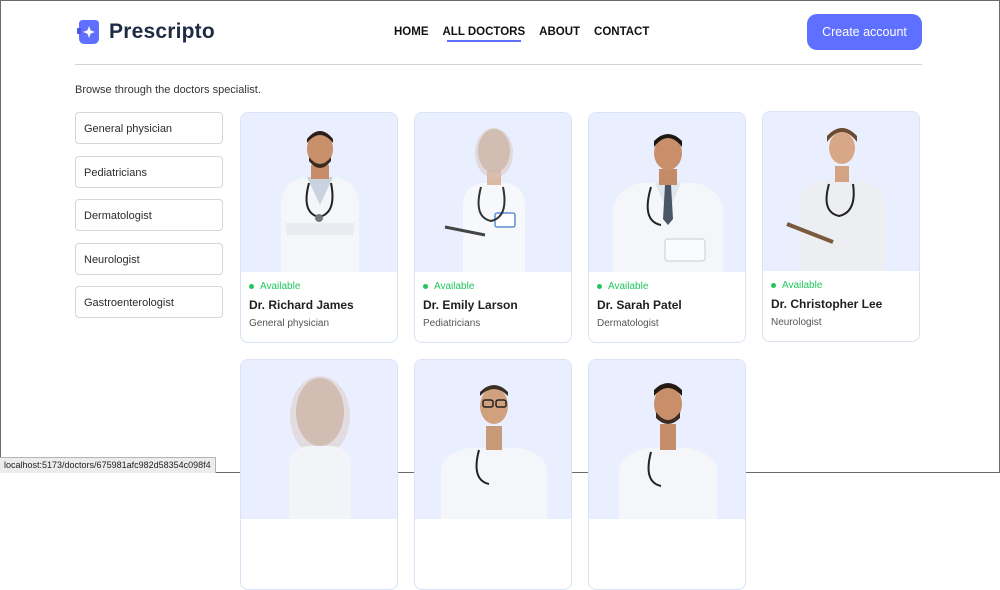 The image size is (1000, 590). I want to click on doctor-speciality: Pediatricians, so click(452, 323).